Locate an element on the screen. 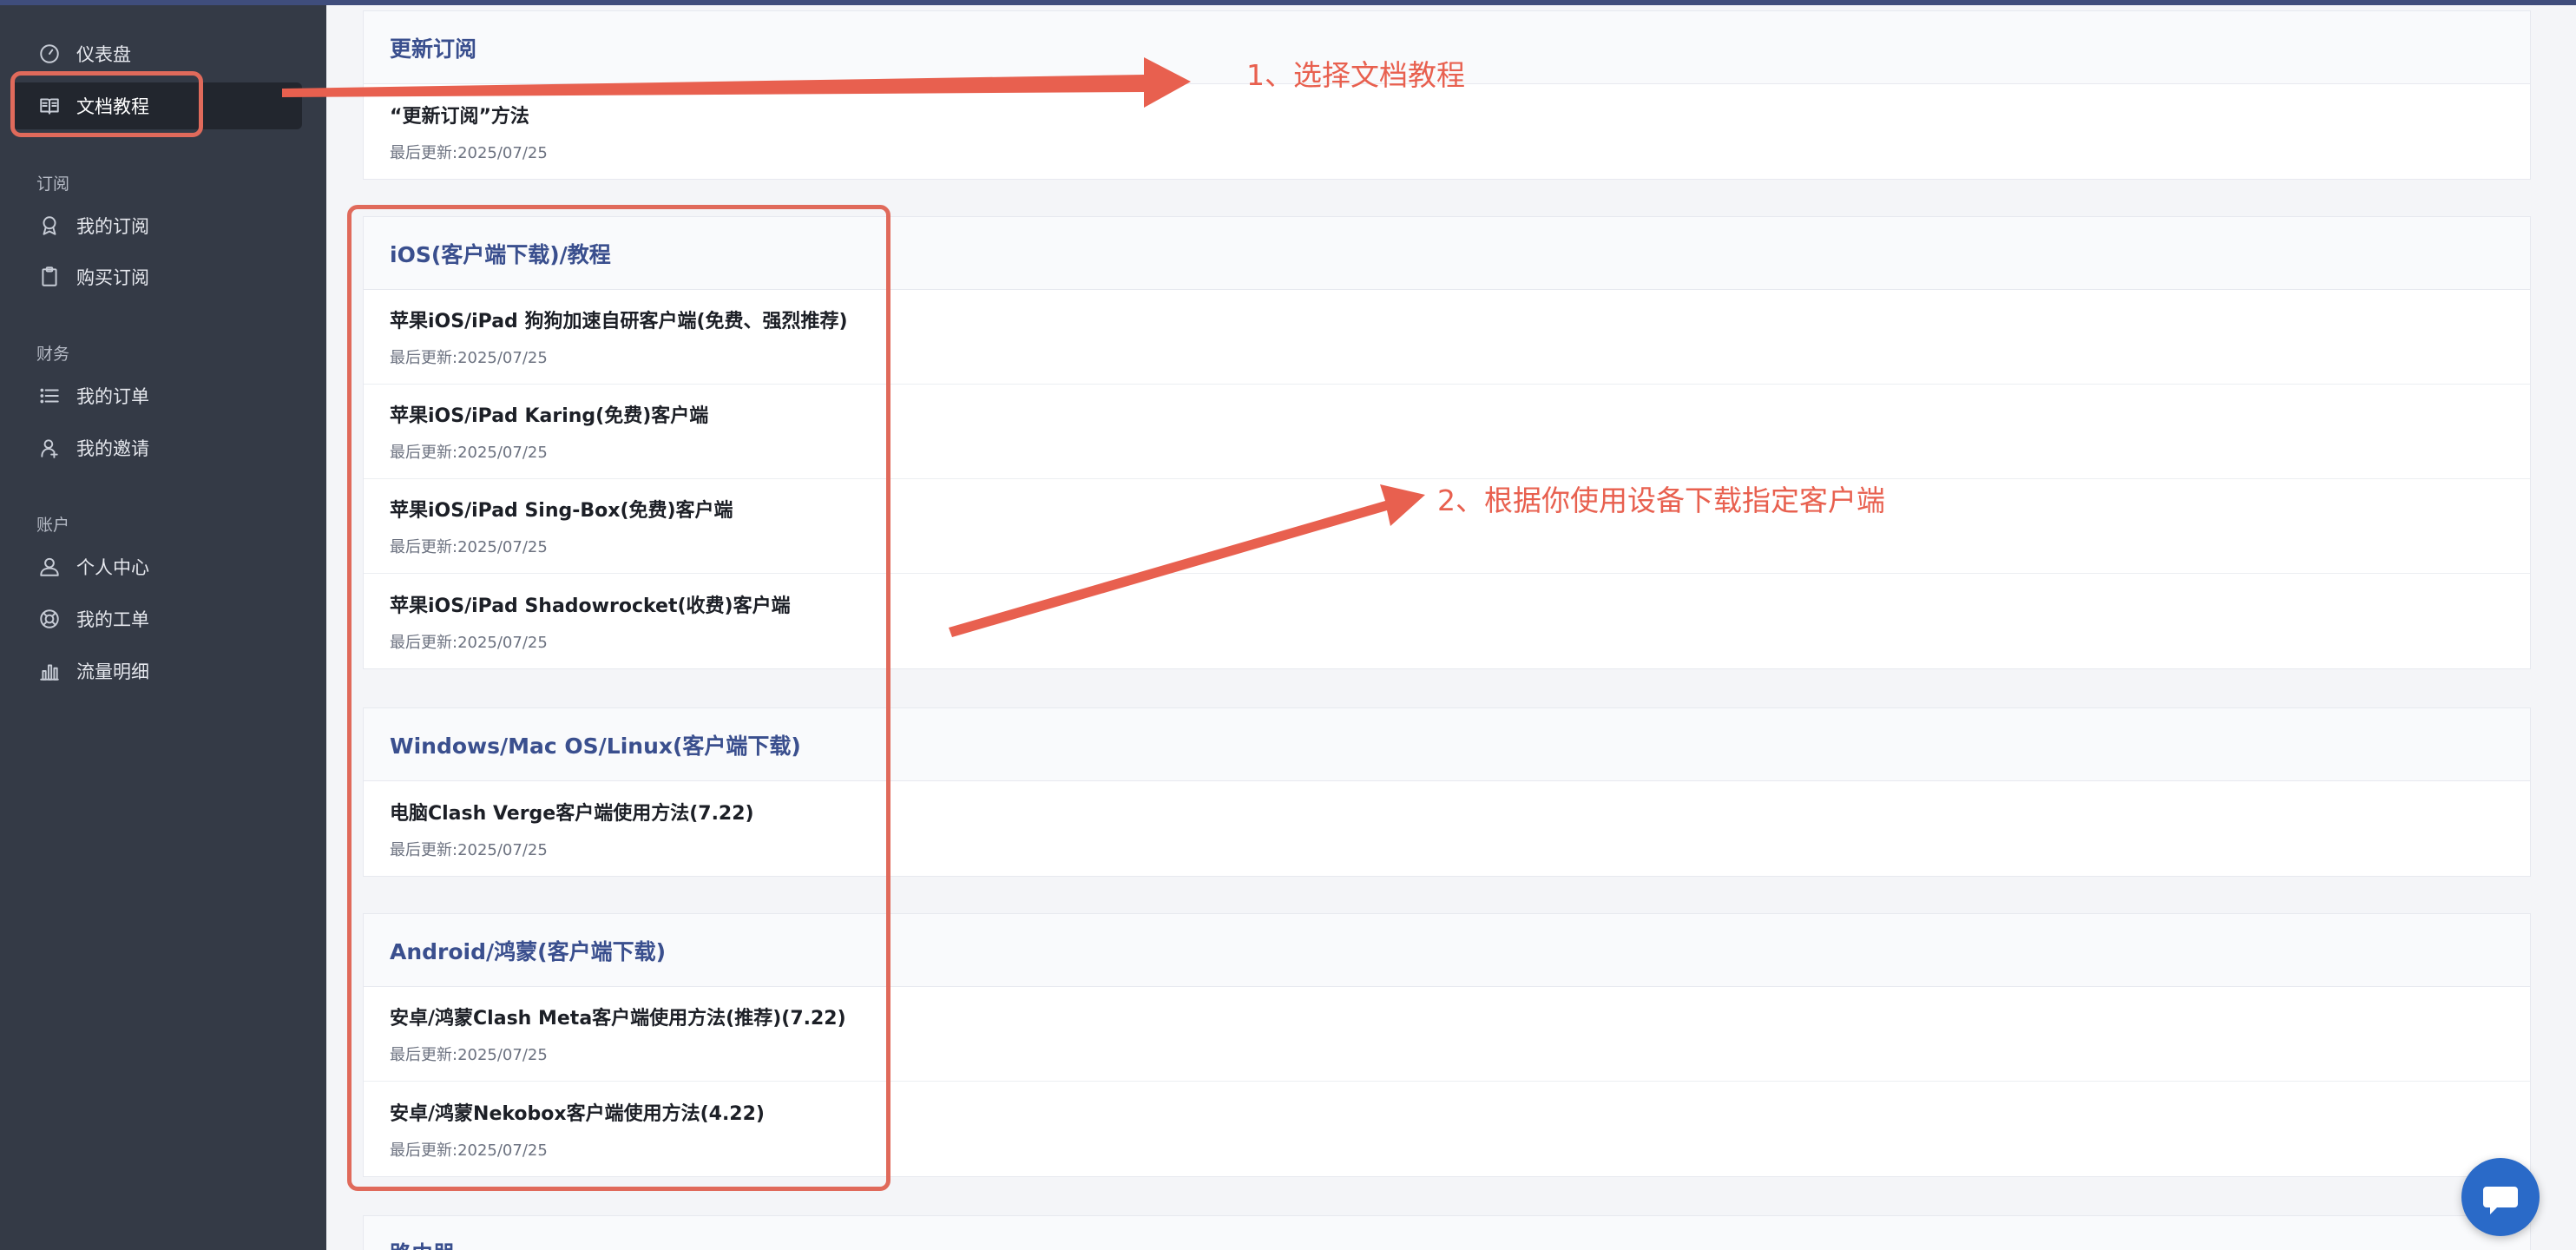 The height and width of the screenshot is (1250, 2576). sidebar-item-label: 仪表盘 is located at coordinates (103, 54).